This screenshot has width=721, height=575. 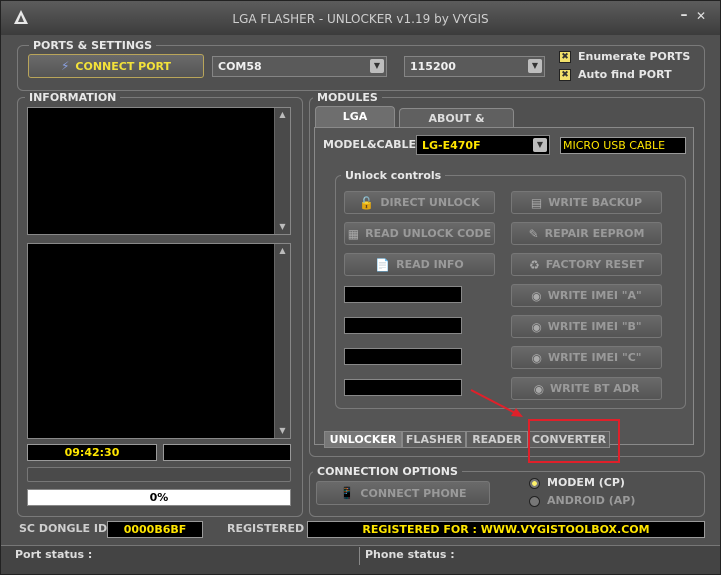 I want to click on imei-a-input, so click(x=403, y=294).